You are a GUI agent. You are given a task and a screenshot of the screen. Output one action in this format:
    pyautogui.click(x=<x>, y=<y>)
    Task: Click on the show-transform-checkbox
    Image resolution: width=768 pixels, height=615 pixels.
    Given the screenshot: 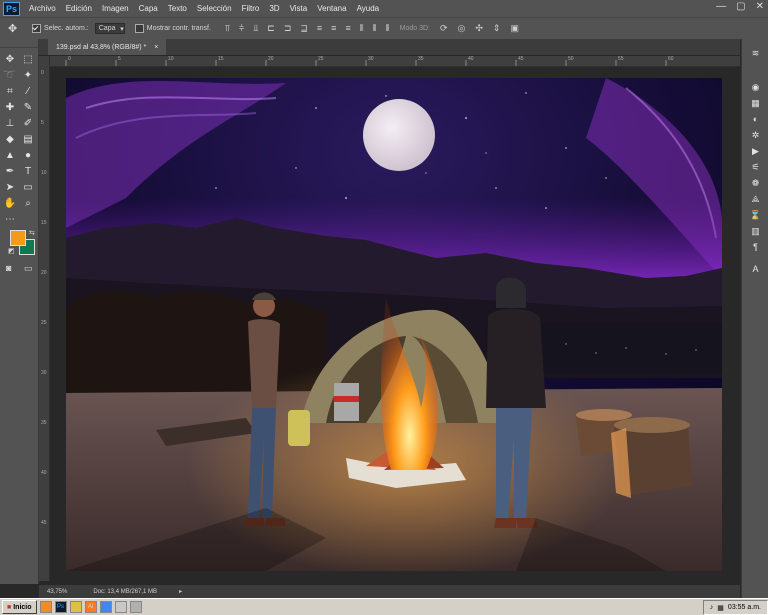 What is the action you would take?
    pyautogui.click(x=139, y=28)
    